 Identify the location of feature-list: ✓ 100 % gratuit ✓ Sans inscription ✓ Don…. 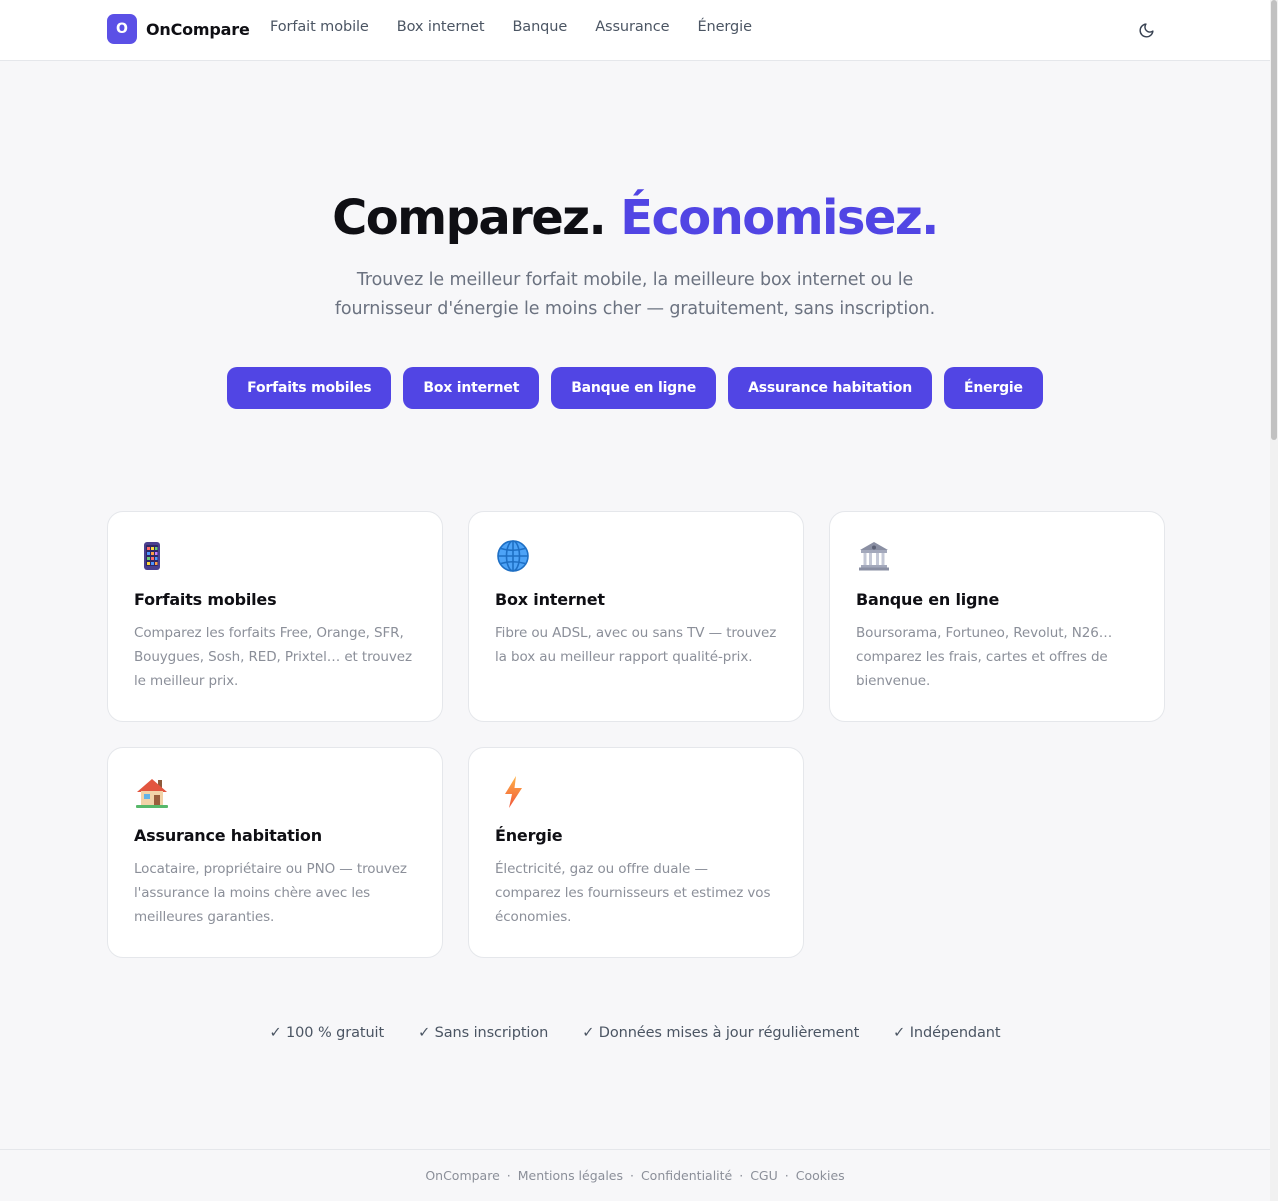
(635, 1033).